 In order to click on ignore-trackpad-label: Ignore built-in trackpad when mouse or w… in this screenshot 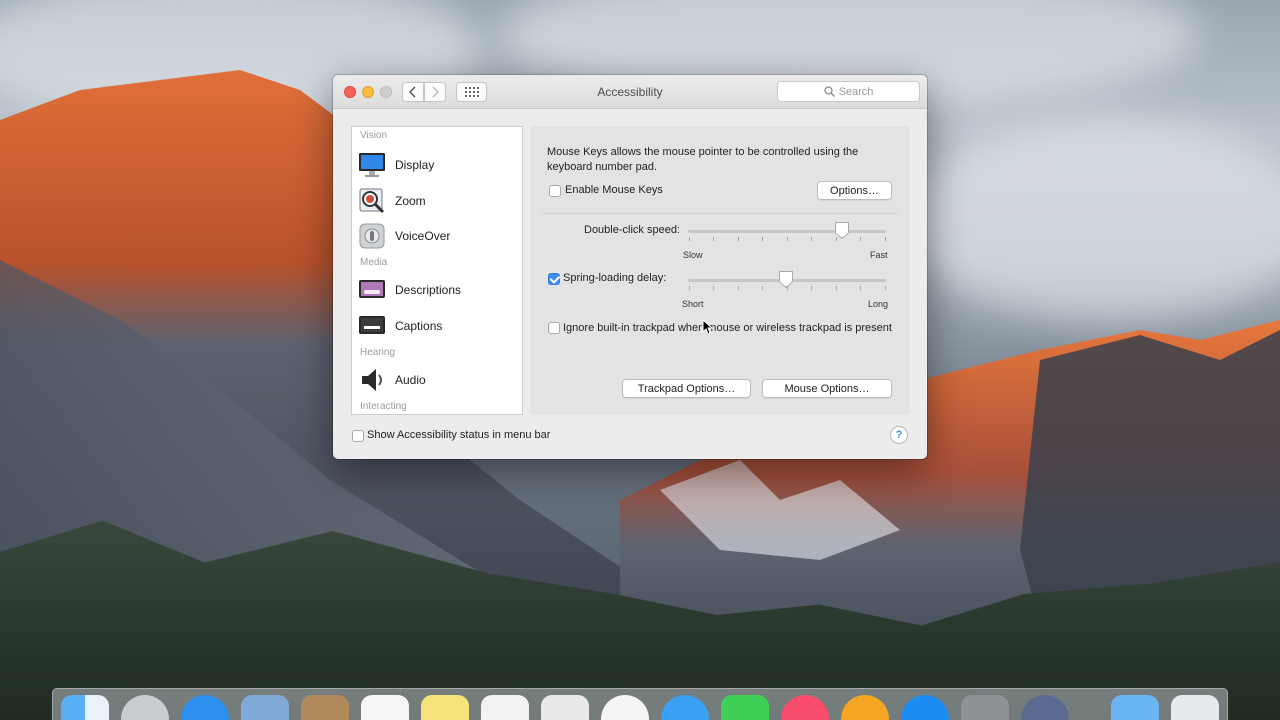, I will do `click(727, 328)`.